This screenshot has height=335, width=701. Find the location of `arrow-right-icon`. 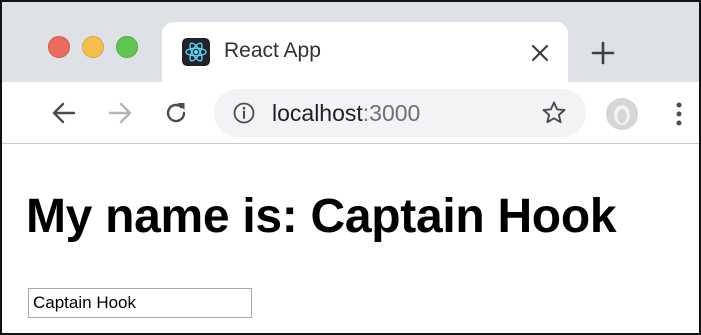

arrow-right-icon is located at coordinates (120, 113).